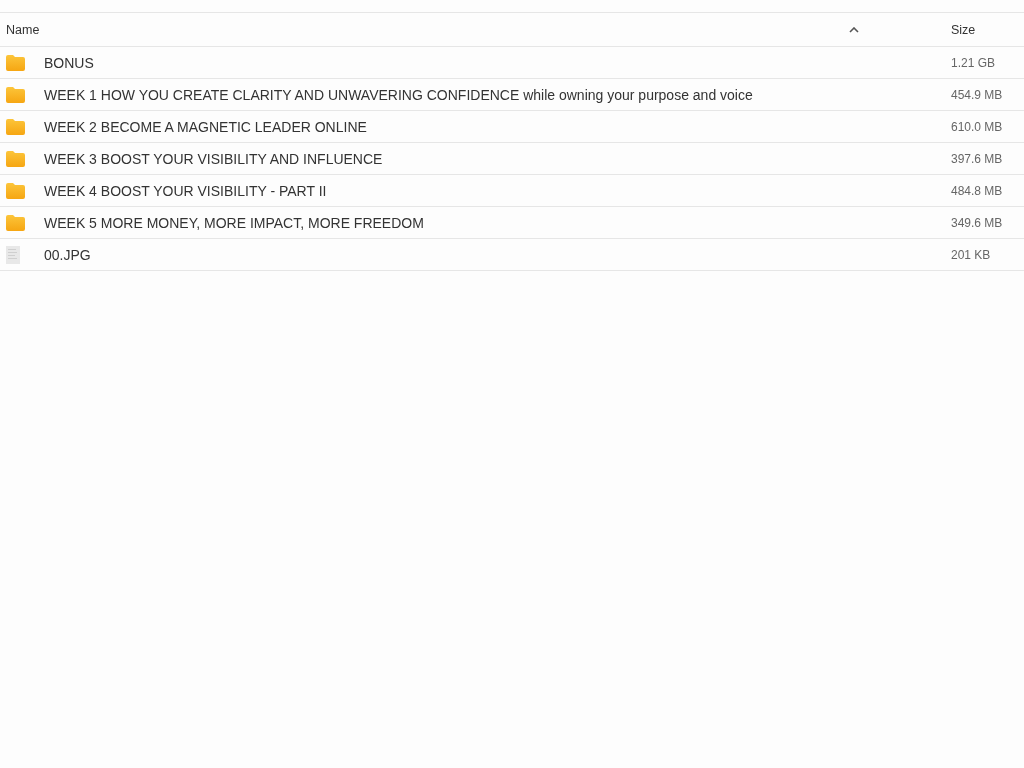 The image size is (1024, 768). I want to click on file-size: 1.21 GB, so click(974, 62).